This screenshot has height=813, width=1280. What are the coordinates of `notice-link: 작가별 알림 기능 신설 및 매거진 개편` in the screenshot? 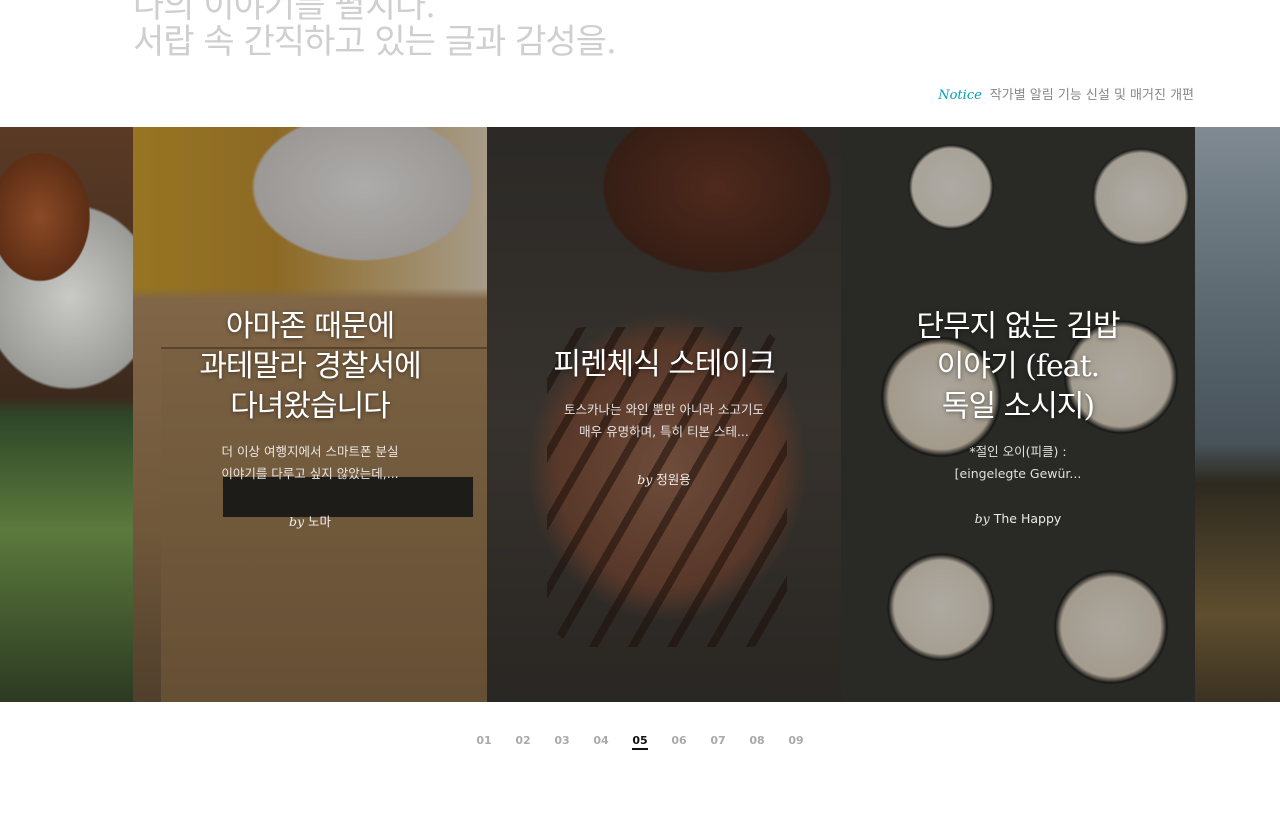 It's located at (1092, 93).